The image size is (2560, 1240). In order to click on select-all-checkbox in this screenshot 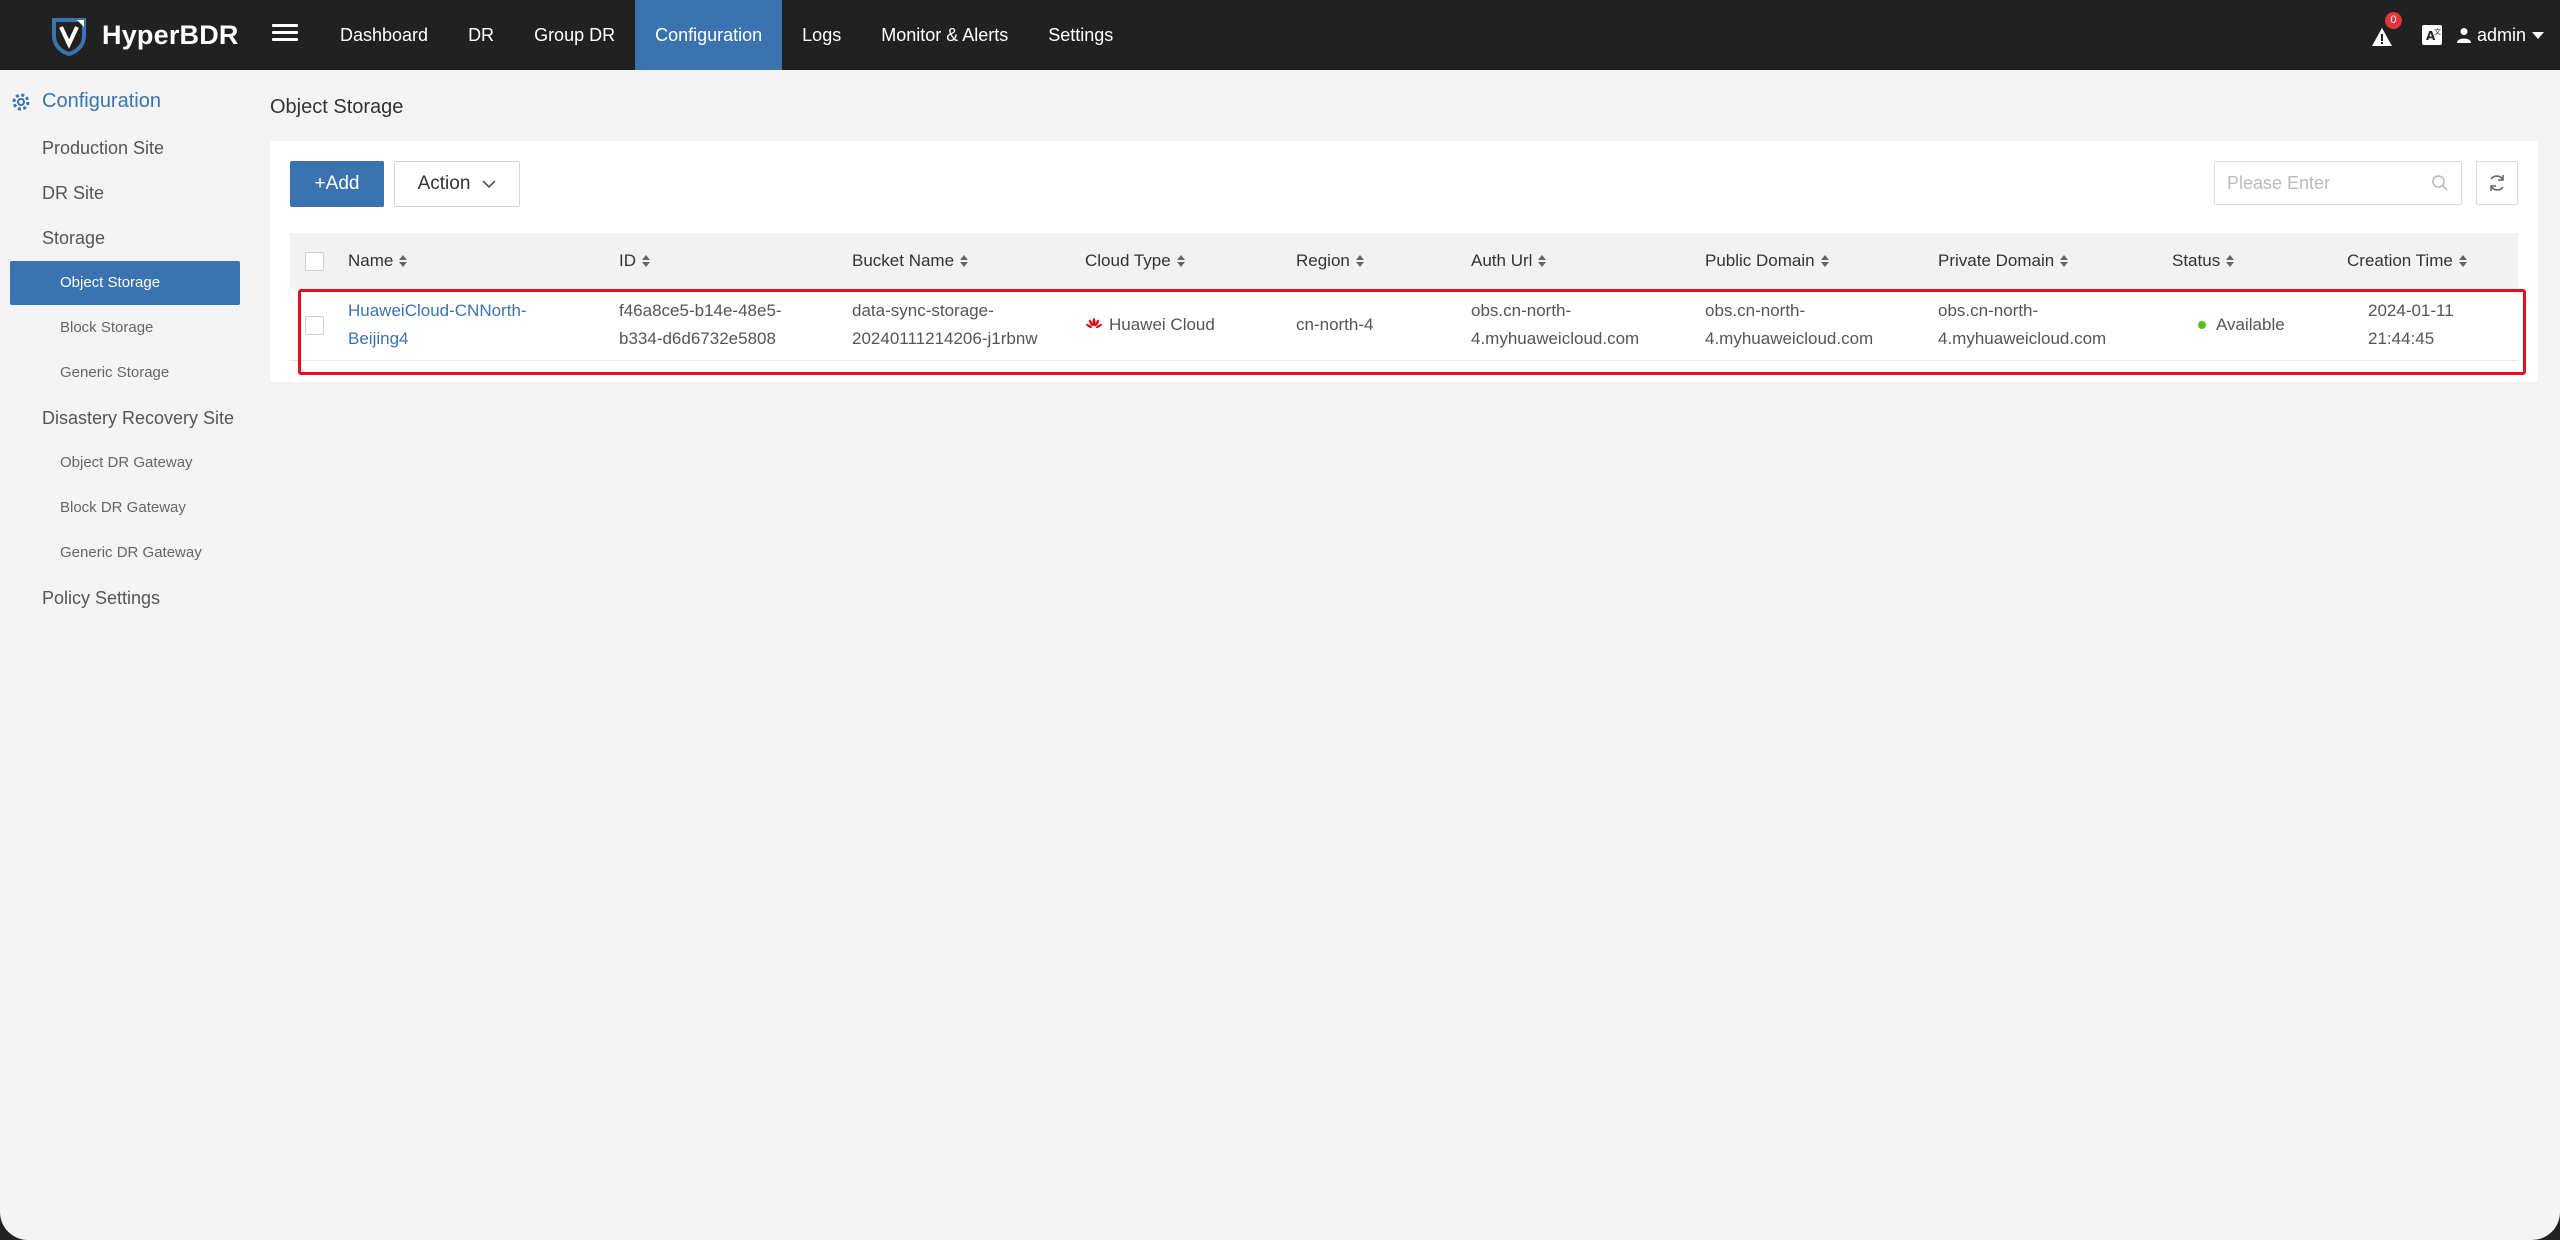, I will do `click(314, 261)`.